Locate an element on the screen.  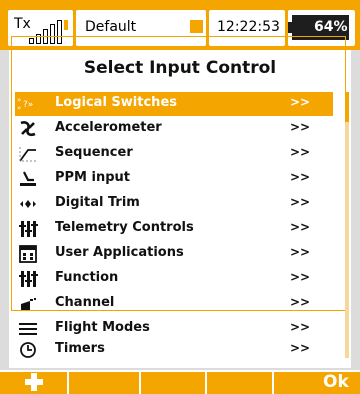
user-applications-icon is located at coordinates (28, 254).